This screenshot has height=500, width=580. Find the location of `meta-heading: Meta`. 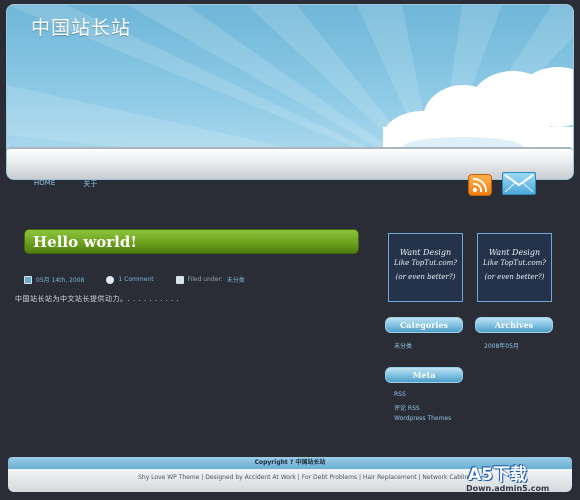

meta-heading: Meta is located at coordinates (424, 375).